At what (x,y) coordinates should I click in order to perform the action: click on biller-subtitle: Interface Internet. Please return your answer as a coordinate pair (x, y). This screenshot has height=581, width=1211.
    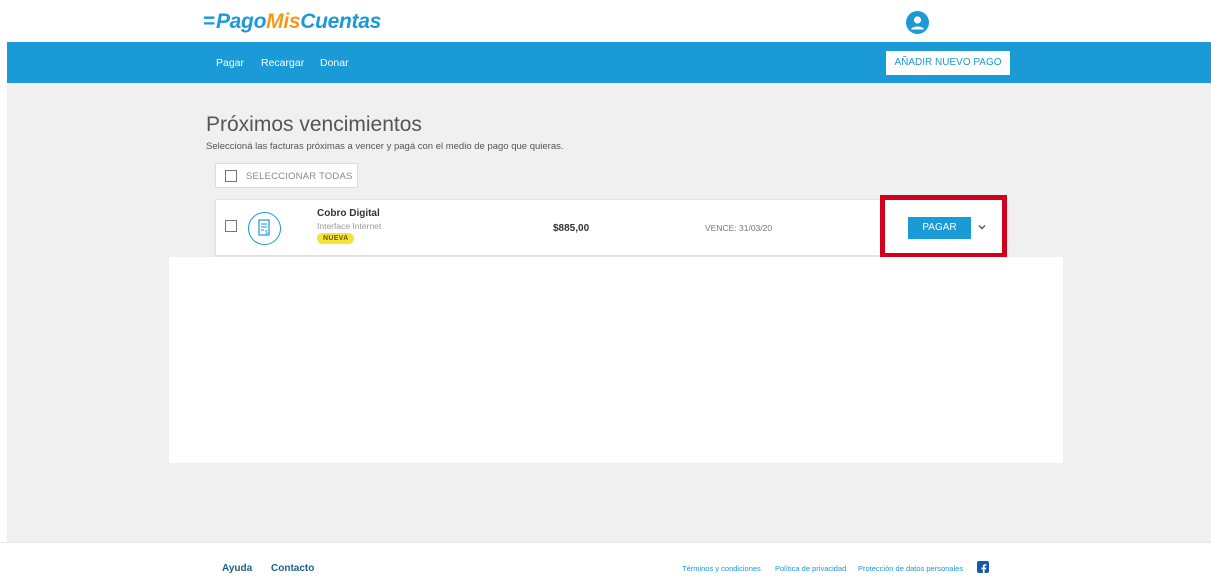
    Looking at the image, I should click on (349, 226).